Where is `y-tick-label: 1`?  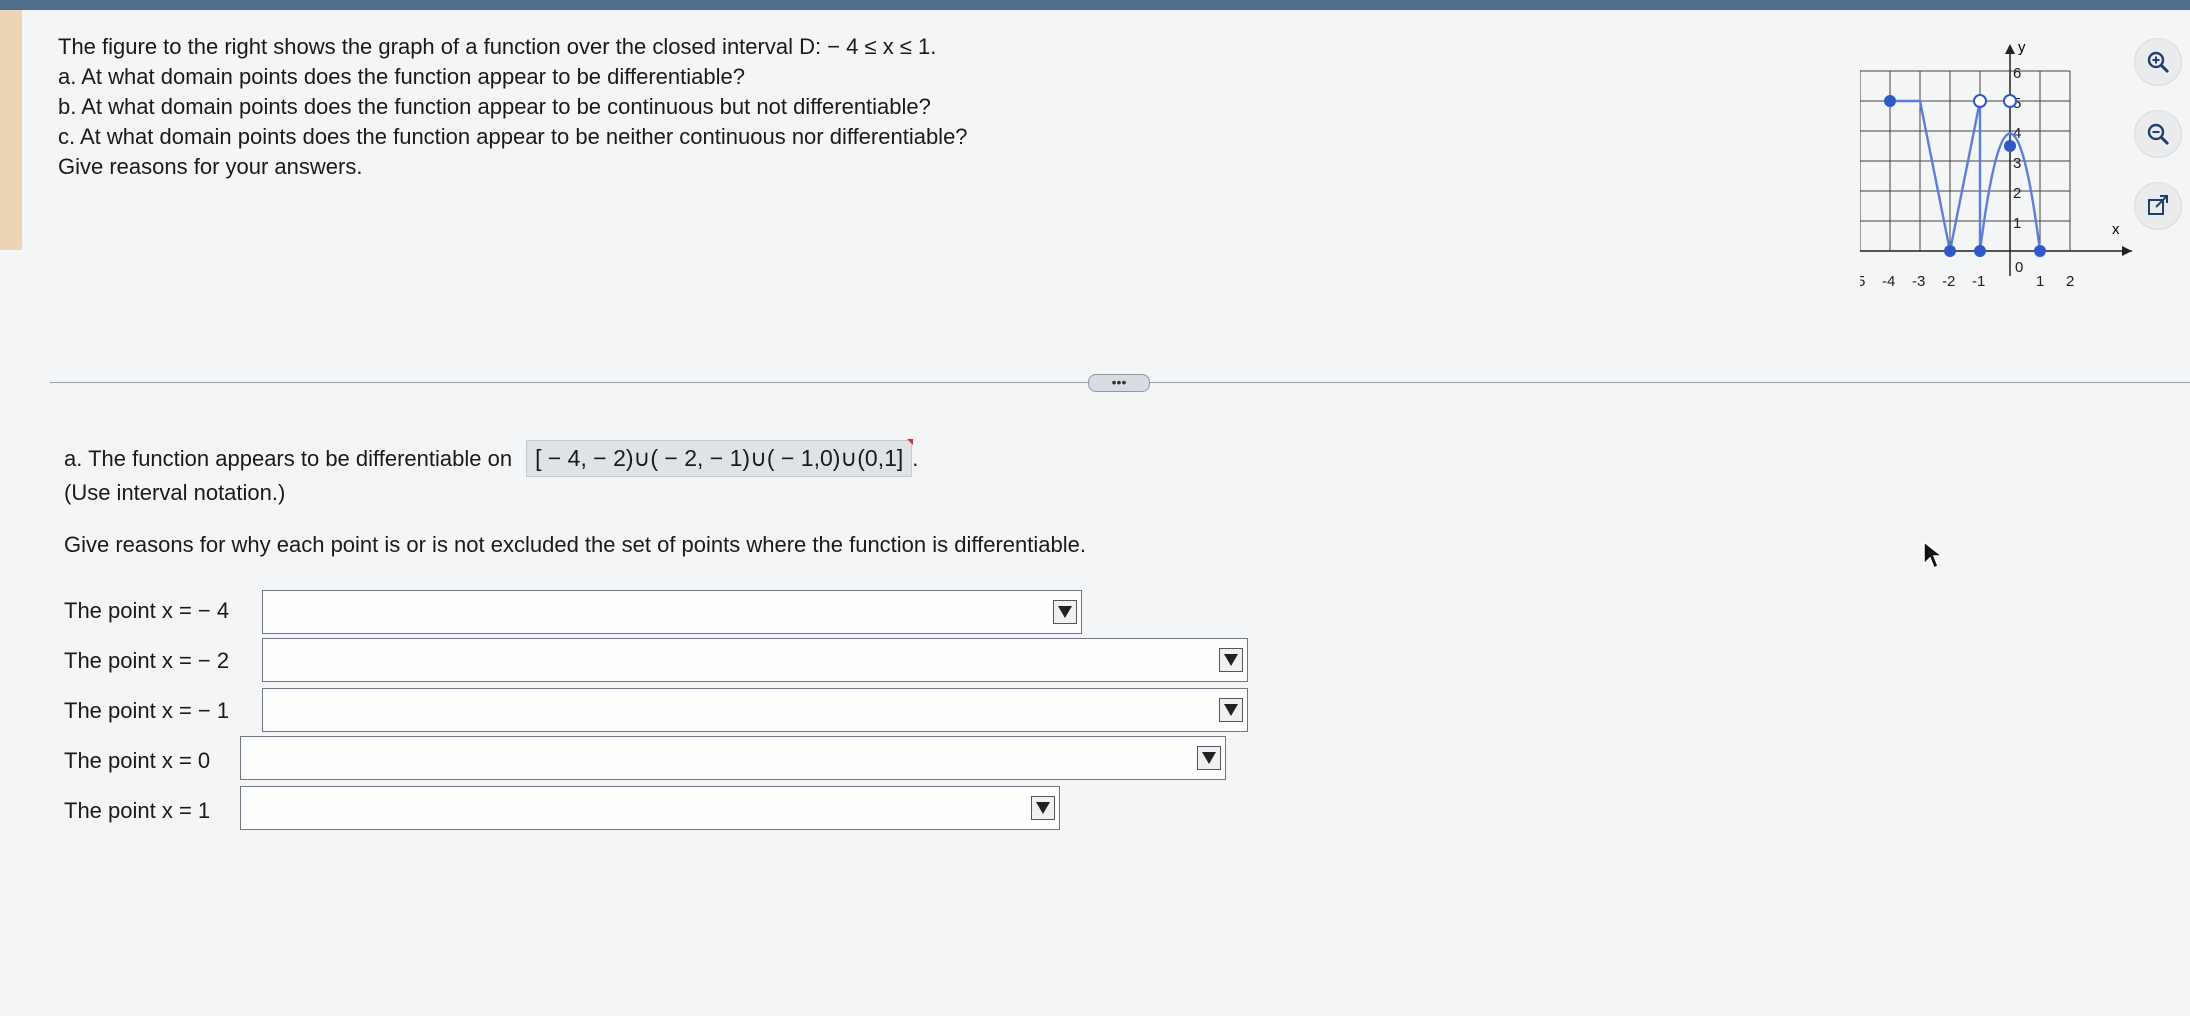 y-tick-label: 1 is located at coordinates (2017, 223).